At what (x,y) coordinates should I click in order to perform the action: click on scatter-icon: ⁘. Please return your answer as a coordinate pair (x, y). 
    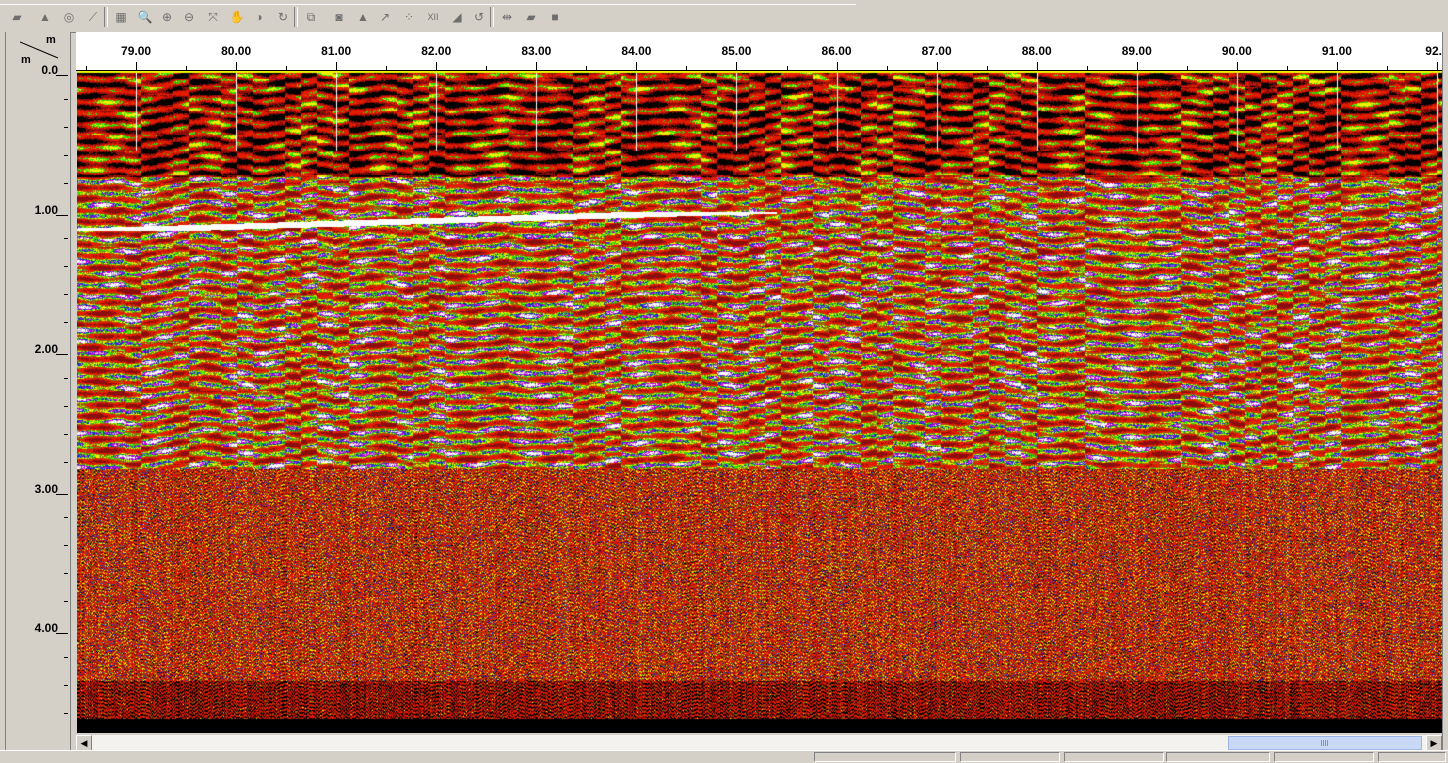
    Looking at the image, I should click on (409, 17).